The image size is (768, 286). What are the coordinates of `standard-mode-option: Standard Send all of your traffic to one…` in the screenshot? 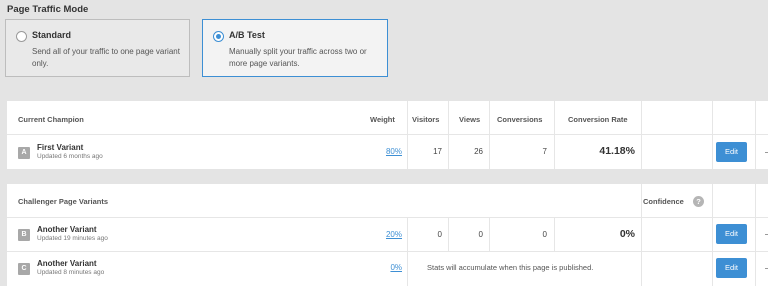 It's located at (97, 48).